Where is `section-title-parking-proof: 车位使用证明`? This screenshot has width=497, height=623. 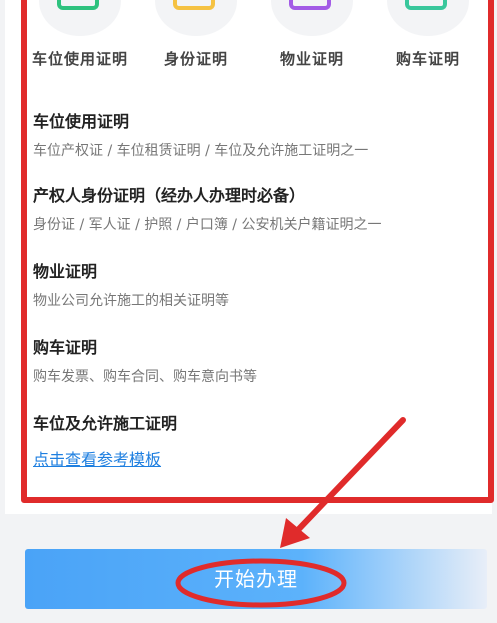
section-title-parking-proof: 车位使用证明 is located at coordinates (81, 121).